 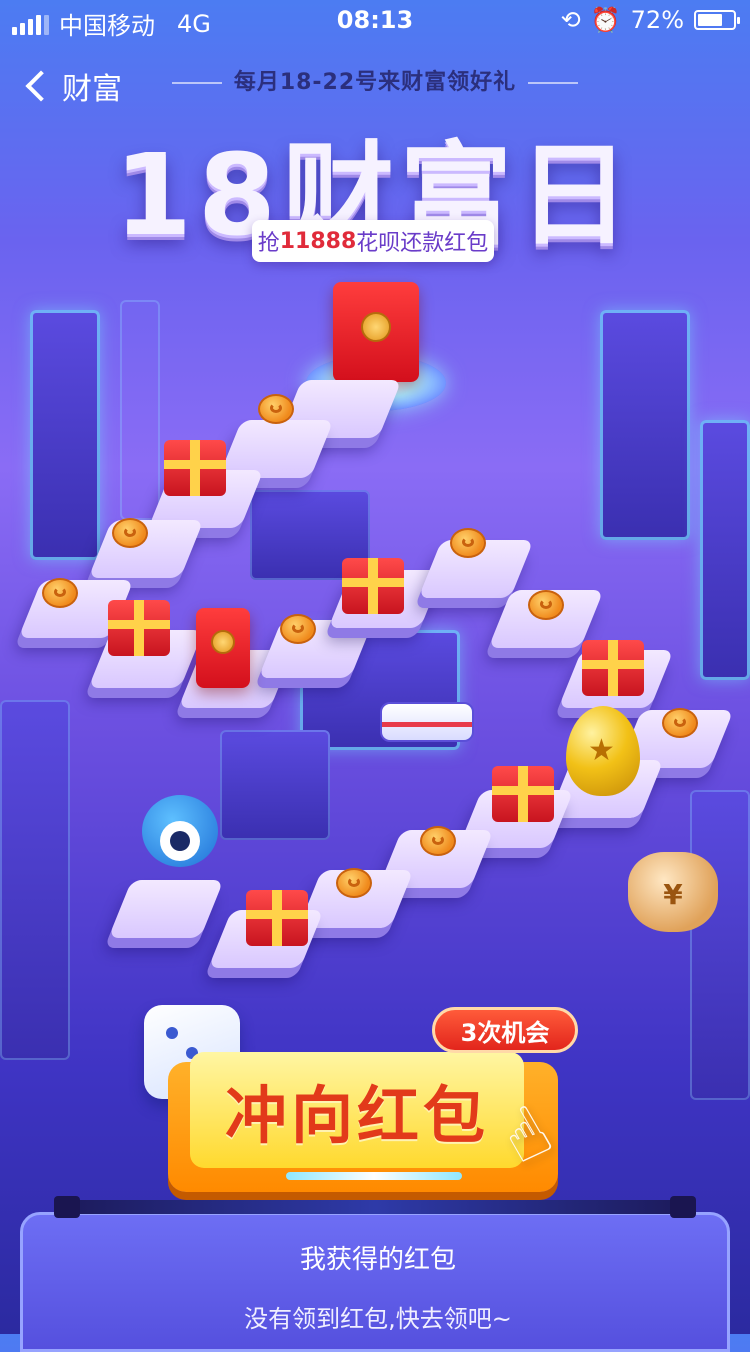 What do you see at coordinates (268, 243) in the screenshot?
I see `reward-prefix: 抢` at bounding box center [268, 243].